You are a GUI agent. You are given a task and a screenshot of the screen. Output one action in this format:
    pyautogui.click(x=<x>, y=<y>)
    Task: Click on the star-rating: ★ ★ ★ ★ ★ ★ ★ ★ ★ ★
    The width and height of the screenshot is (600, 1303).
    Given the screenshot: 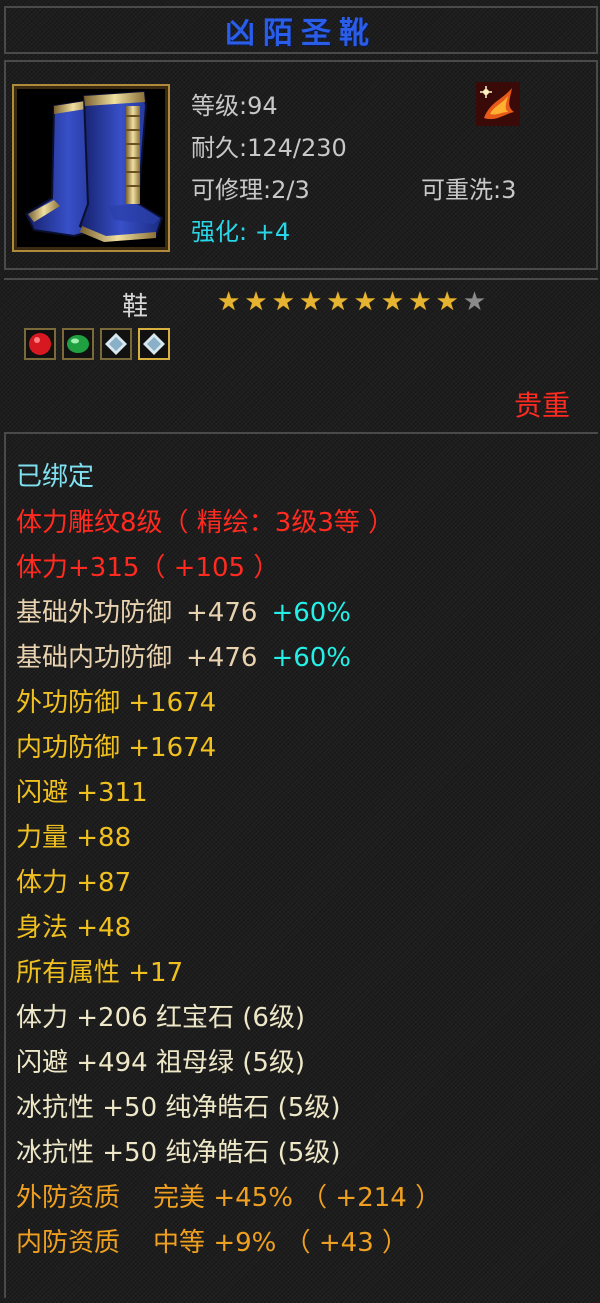 What is the action you would take?
    pyautogui.click(x=351, y=302)
    